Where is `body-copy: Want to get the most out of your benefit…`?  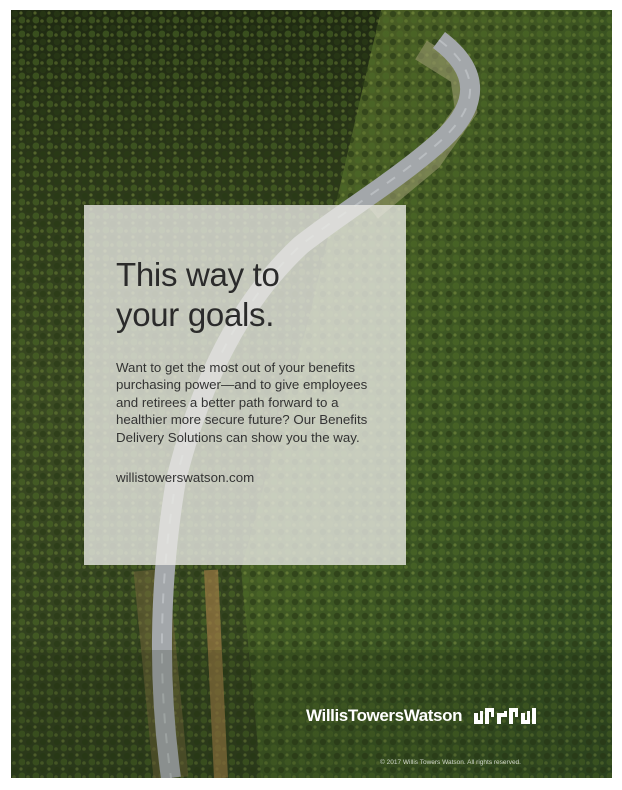 body-copy: Want to get the most out of your benefit… is located at coordinates (242, 402).